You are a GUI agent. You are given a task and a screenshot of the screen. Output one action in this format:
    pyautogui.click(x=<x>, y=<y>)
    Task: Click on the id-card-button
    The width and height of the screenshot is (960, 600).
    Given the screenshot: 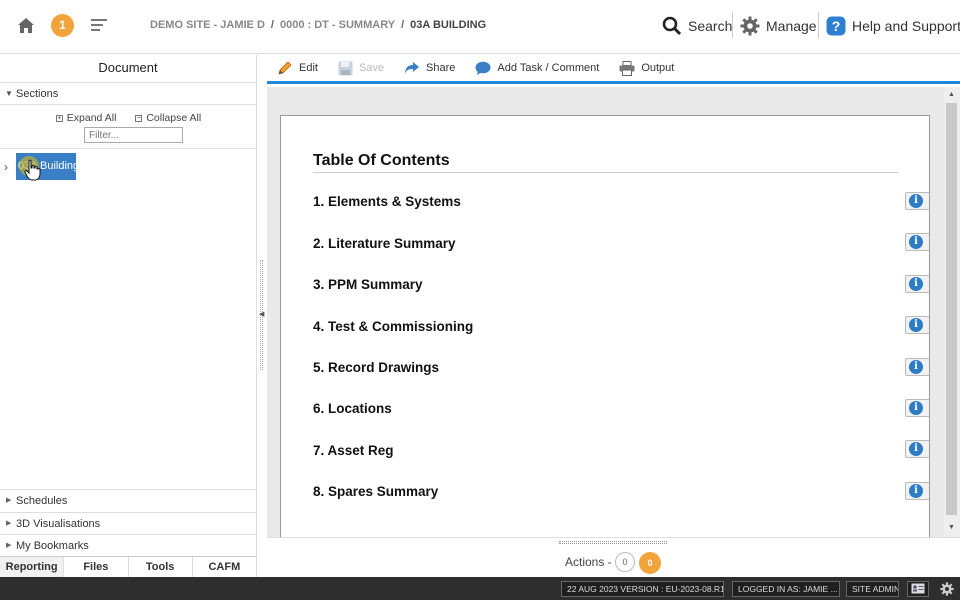 What is the action you would take?
    pyautogui.click(x=918, y=589)
    